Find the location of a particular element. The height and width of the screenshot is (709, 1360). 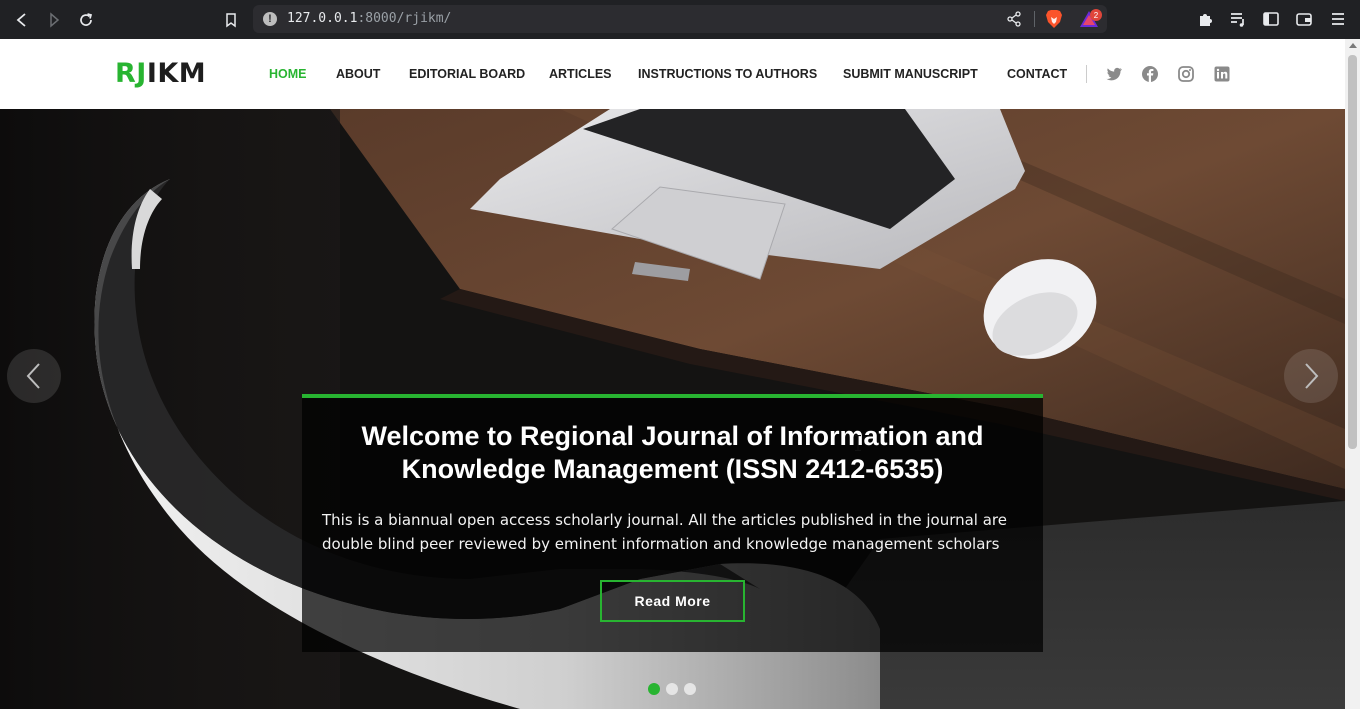

address-bar: ! 127.0.0.1:8000/rjikm/ 2 is located at coordinates (680, 19).